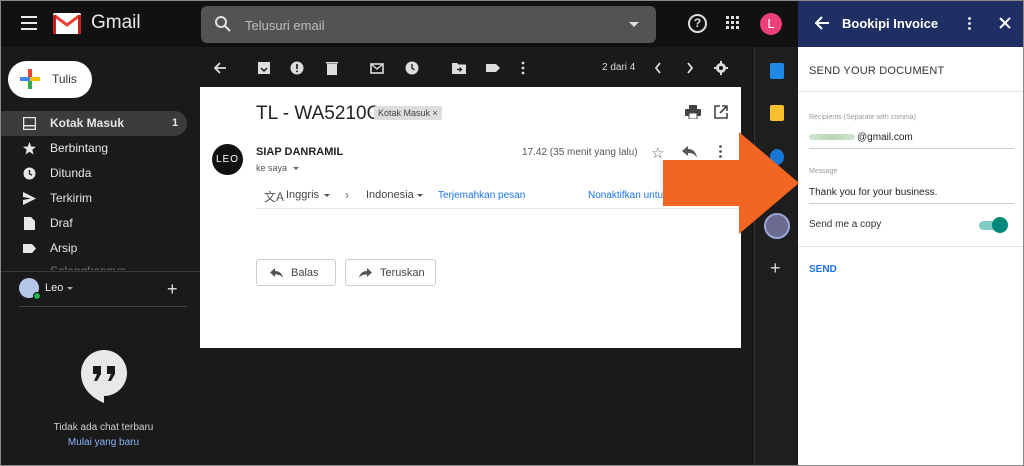 The width and height of the screenshot is (1024, 466). Describe the element at coordinates (390, 195) in the screenshot. I see `target-language-select: Indonesia` at that location.